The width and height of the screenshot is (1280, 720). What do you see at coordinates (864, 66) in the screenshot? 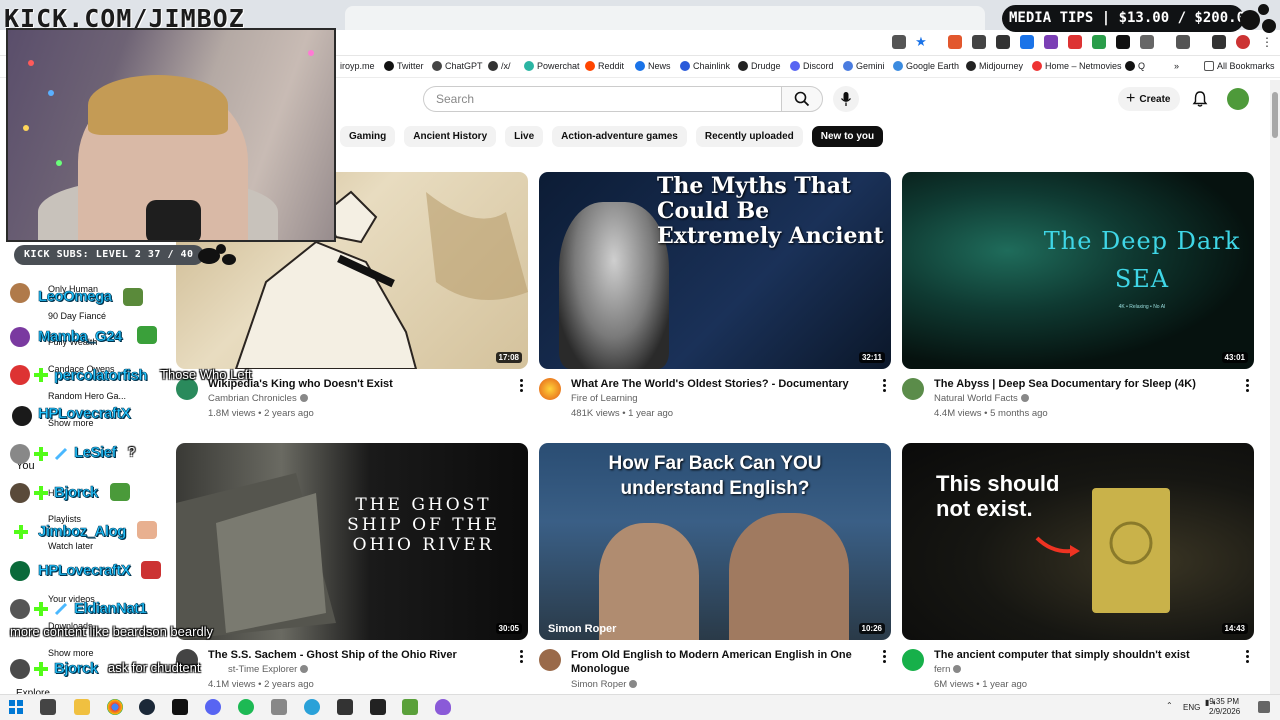
I see `bookmark-item: Gemini` at bounding box center [864, 66].